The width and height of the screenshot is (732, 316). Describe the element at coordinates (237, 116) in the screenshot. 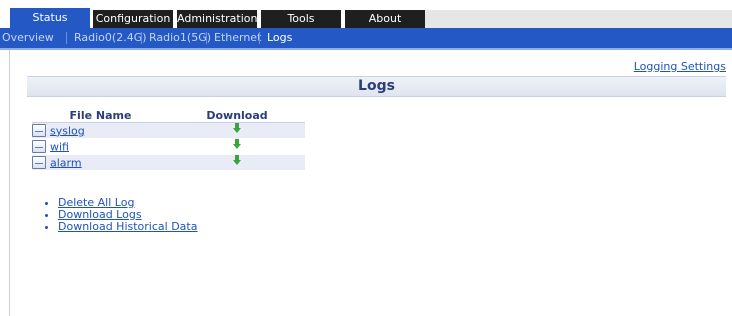

I see `column-header-download: Download` at that location.